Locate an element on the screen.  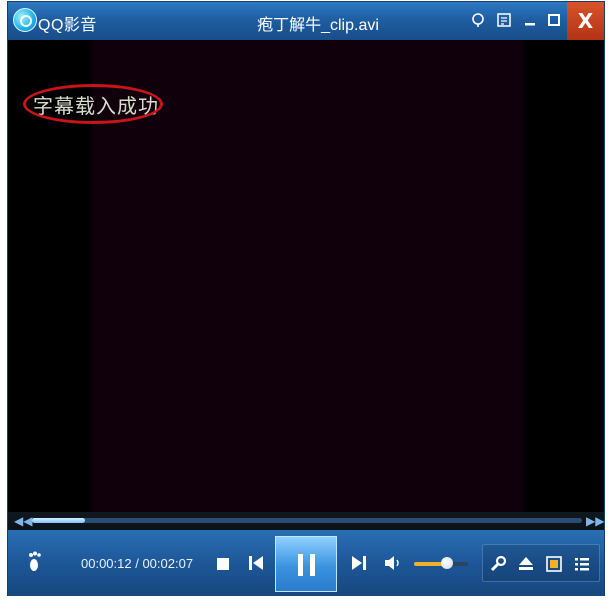
screen-mode-button is located at coordinates (554, 564).